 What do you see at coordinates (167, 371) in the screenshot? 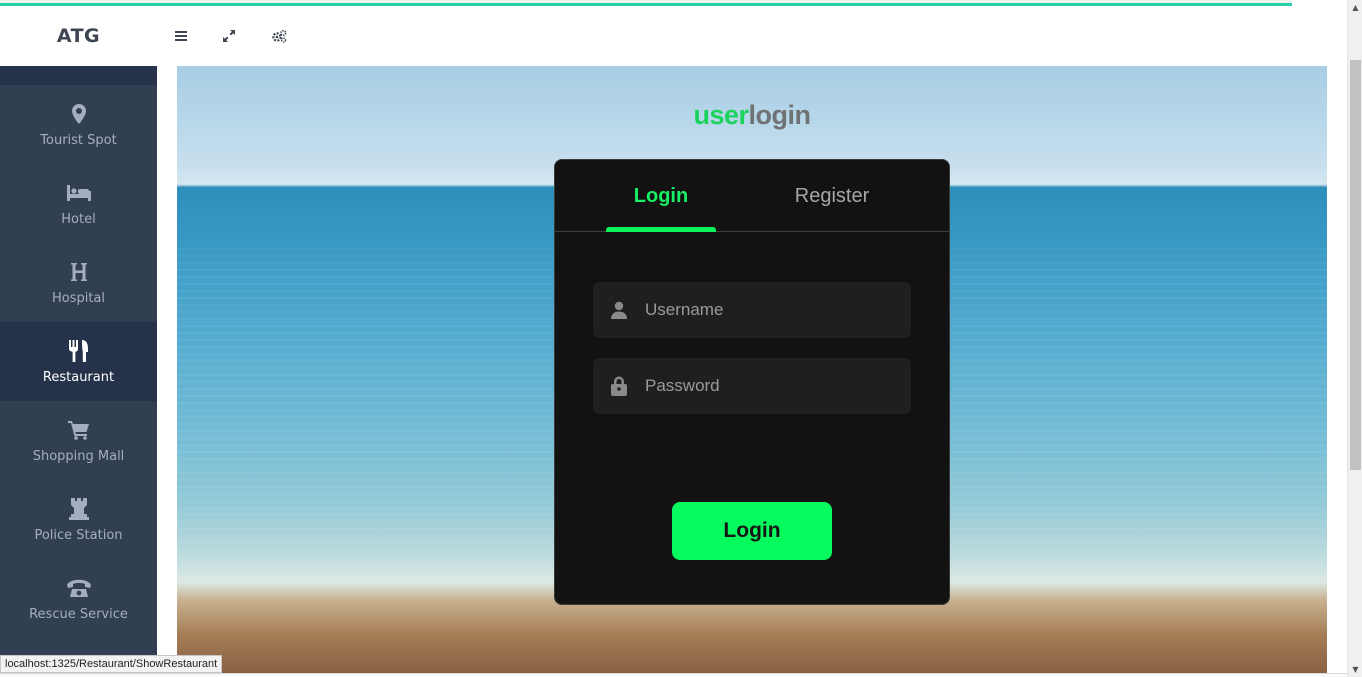
I see `content-gutter` at bounding box center [167, 371].